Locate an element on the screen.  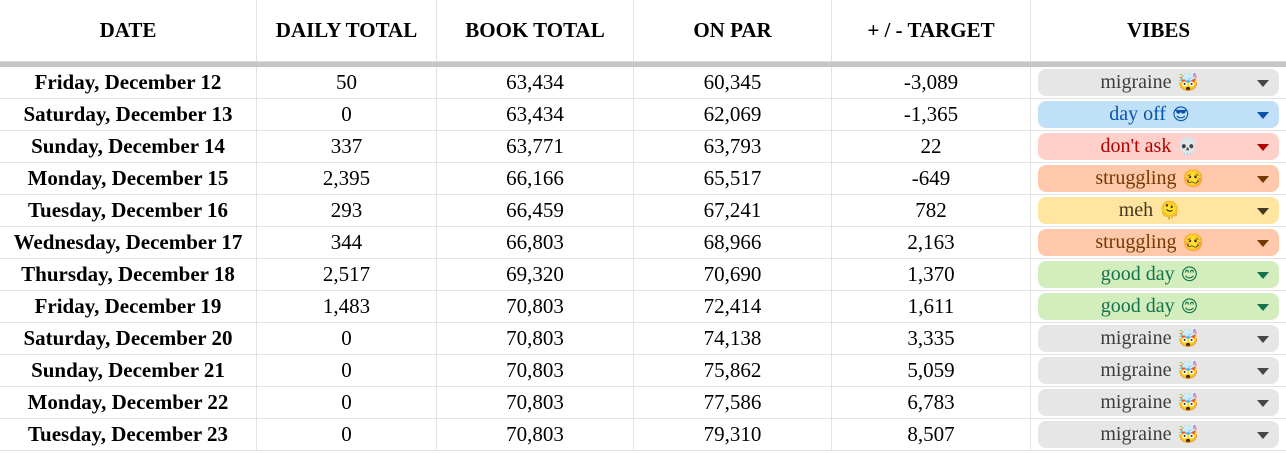
target-diff-cell: 5,059 is located at coordinates (931, 370).